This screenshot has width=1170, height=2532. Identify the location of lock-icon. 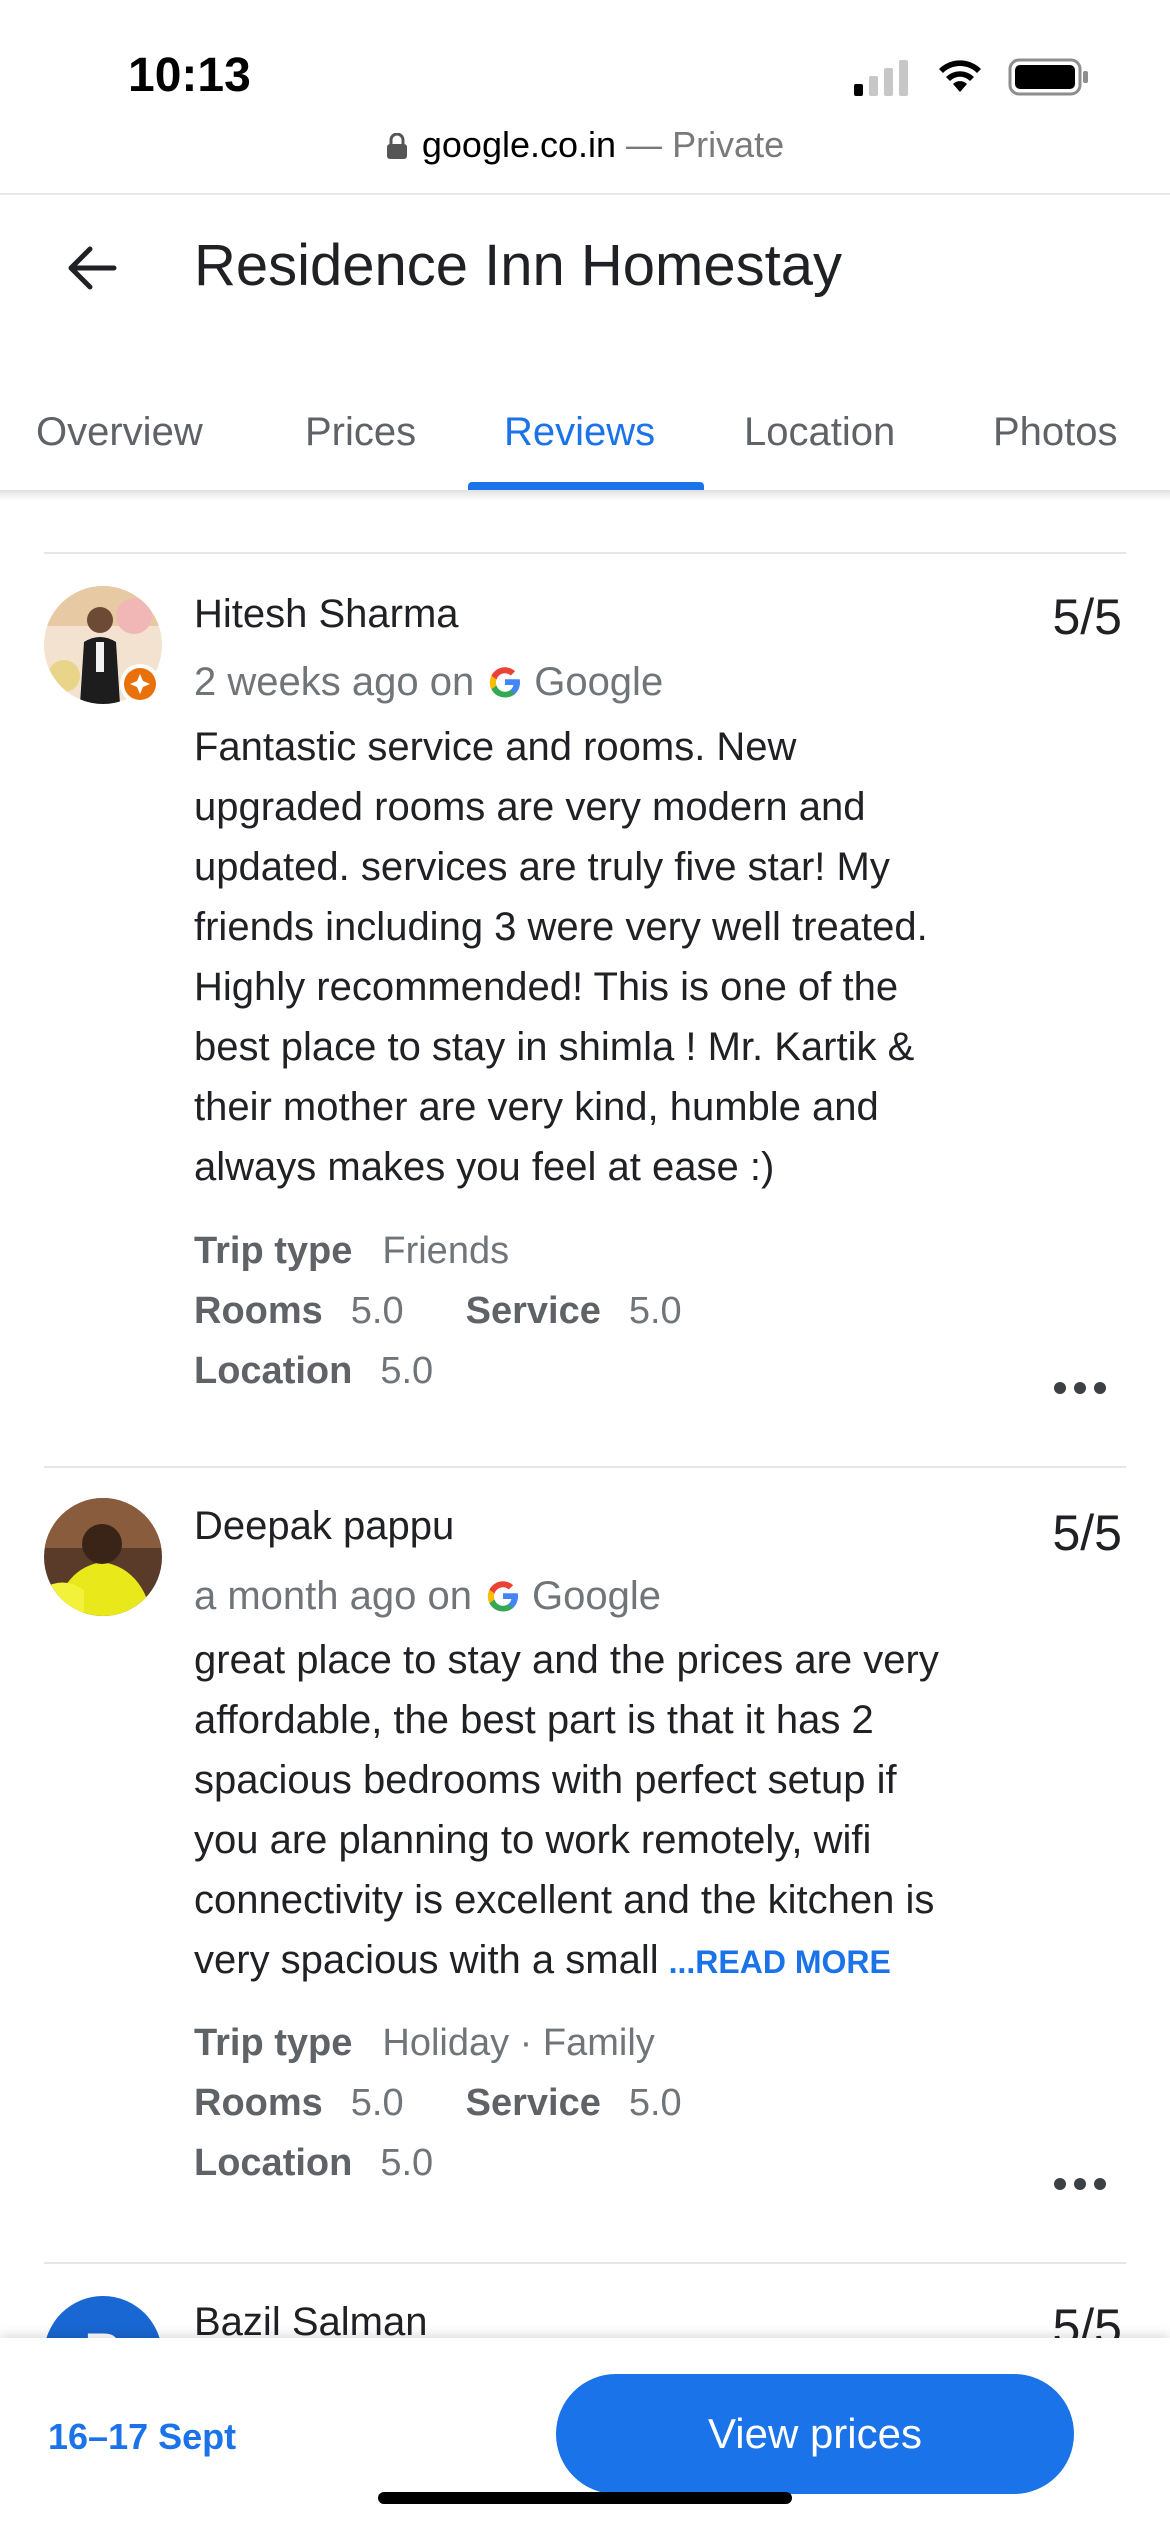
(396, 146).